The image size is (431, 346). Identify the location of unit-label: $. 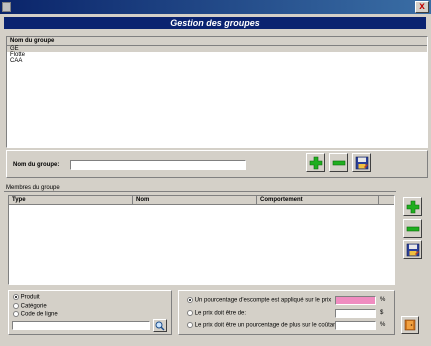
(382, 313).